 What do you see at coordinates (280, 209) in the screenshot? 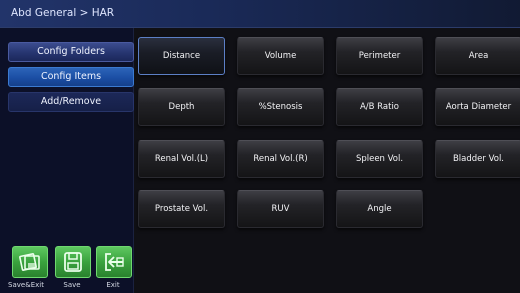
I see `measure-item-ruv: RUV` at bounding box center [280, 209].